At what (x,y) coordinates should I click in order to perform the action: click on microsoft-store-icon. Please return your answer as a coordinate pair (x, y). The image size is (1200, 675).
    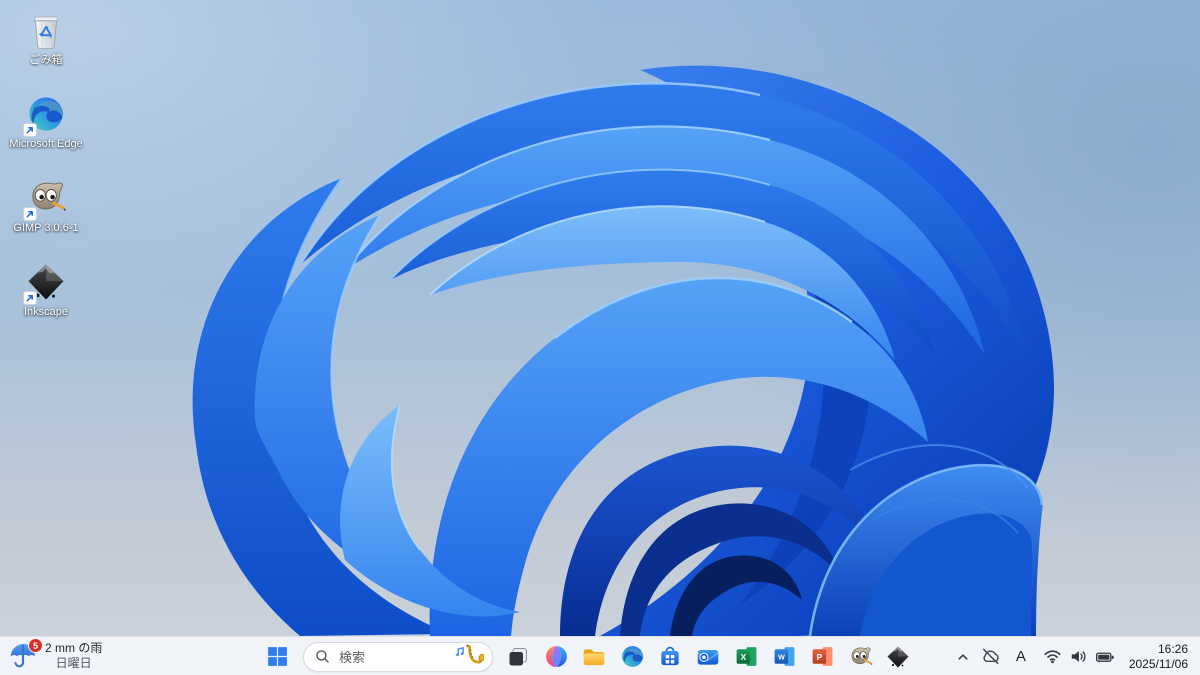
    Looking at the image, I should click on (670, 657).